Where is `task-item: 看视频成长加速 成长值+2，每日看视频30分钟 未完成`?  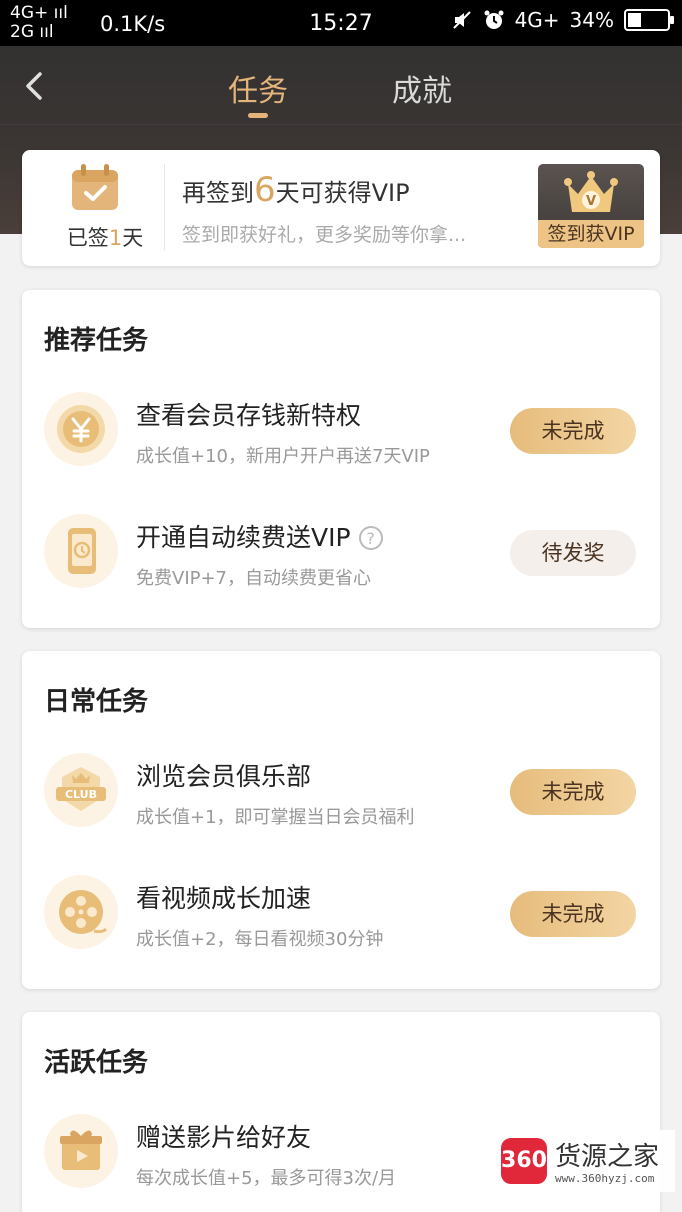 task-item: 看视频成长加速 成长值+2，每日看视频30分钟 未完成 is located at coordinates (341, 920).